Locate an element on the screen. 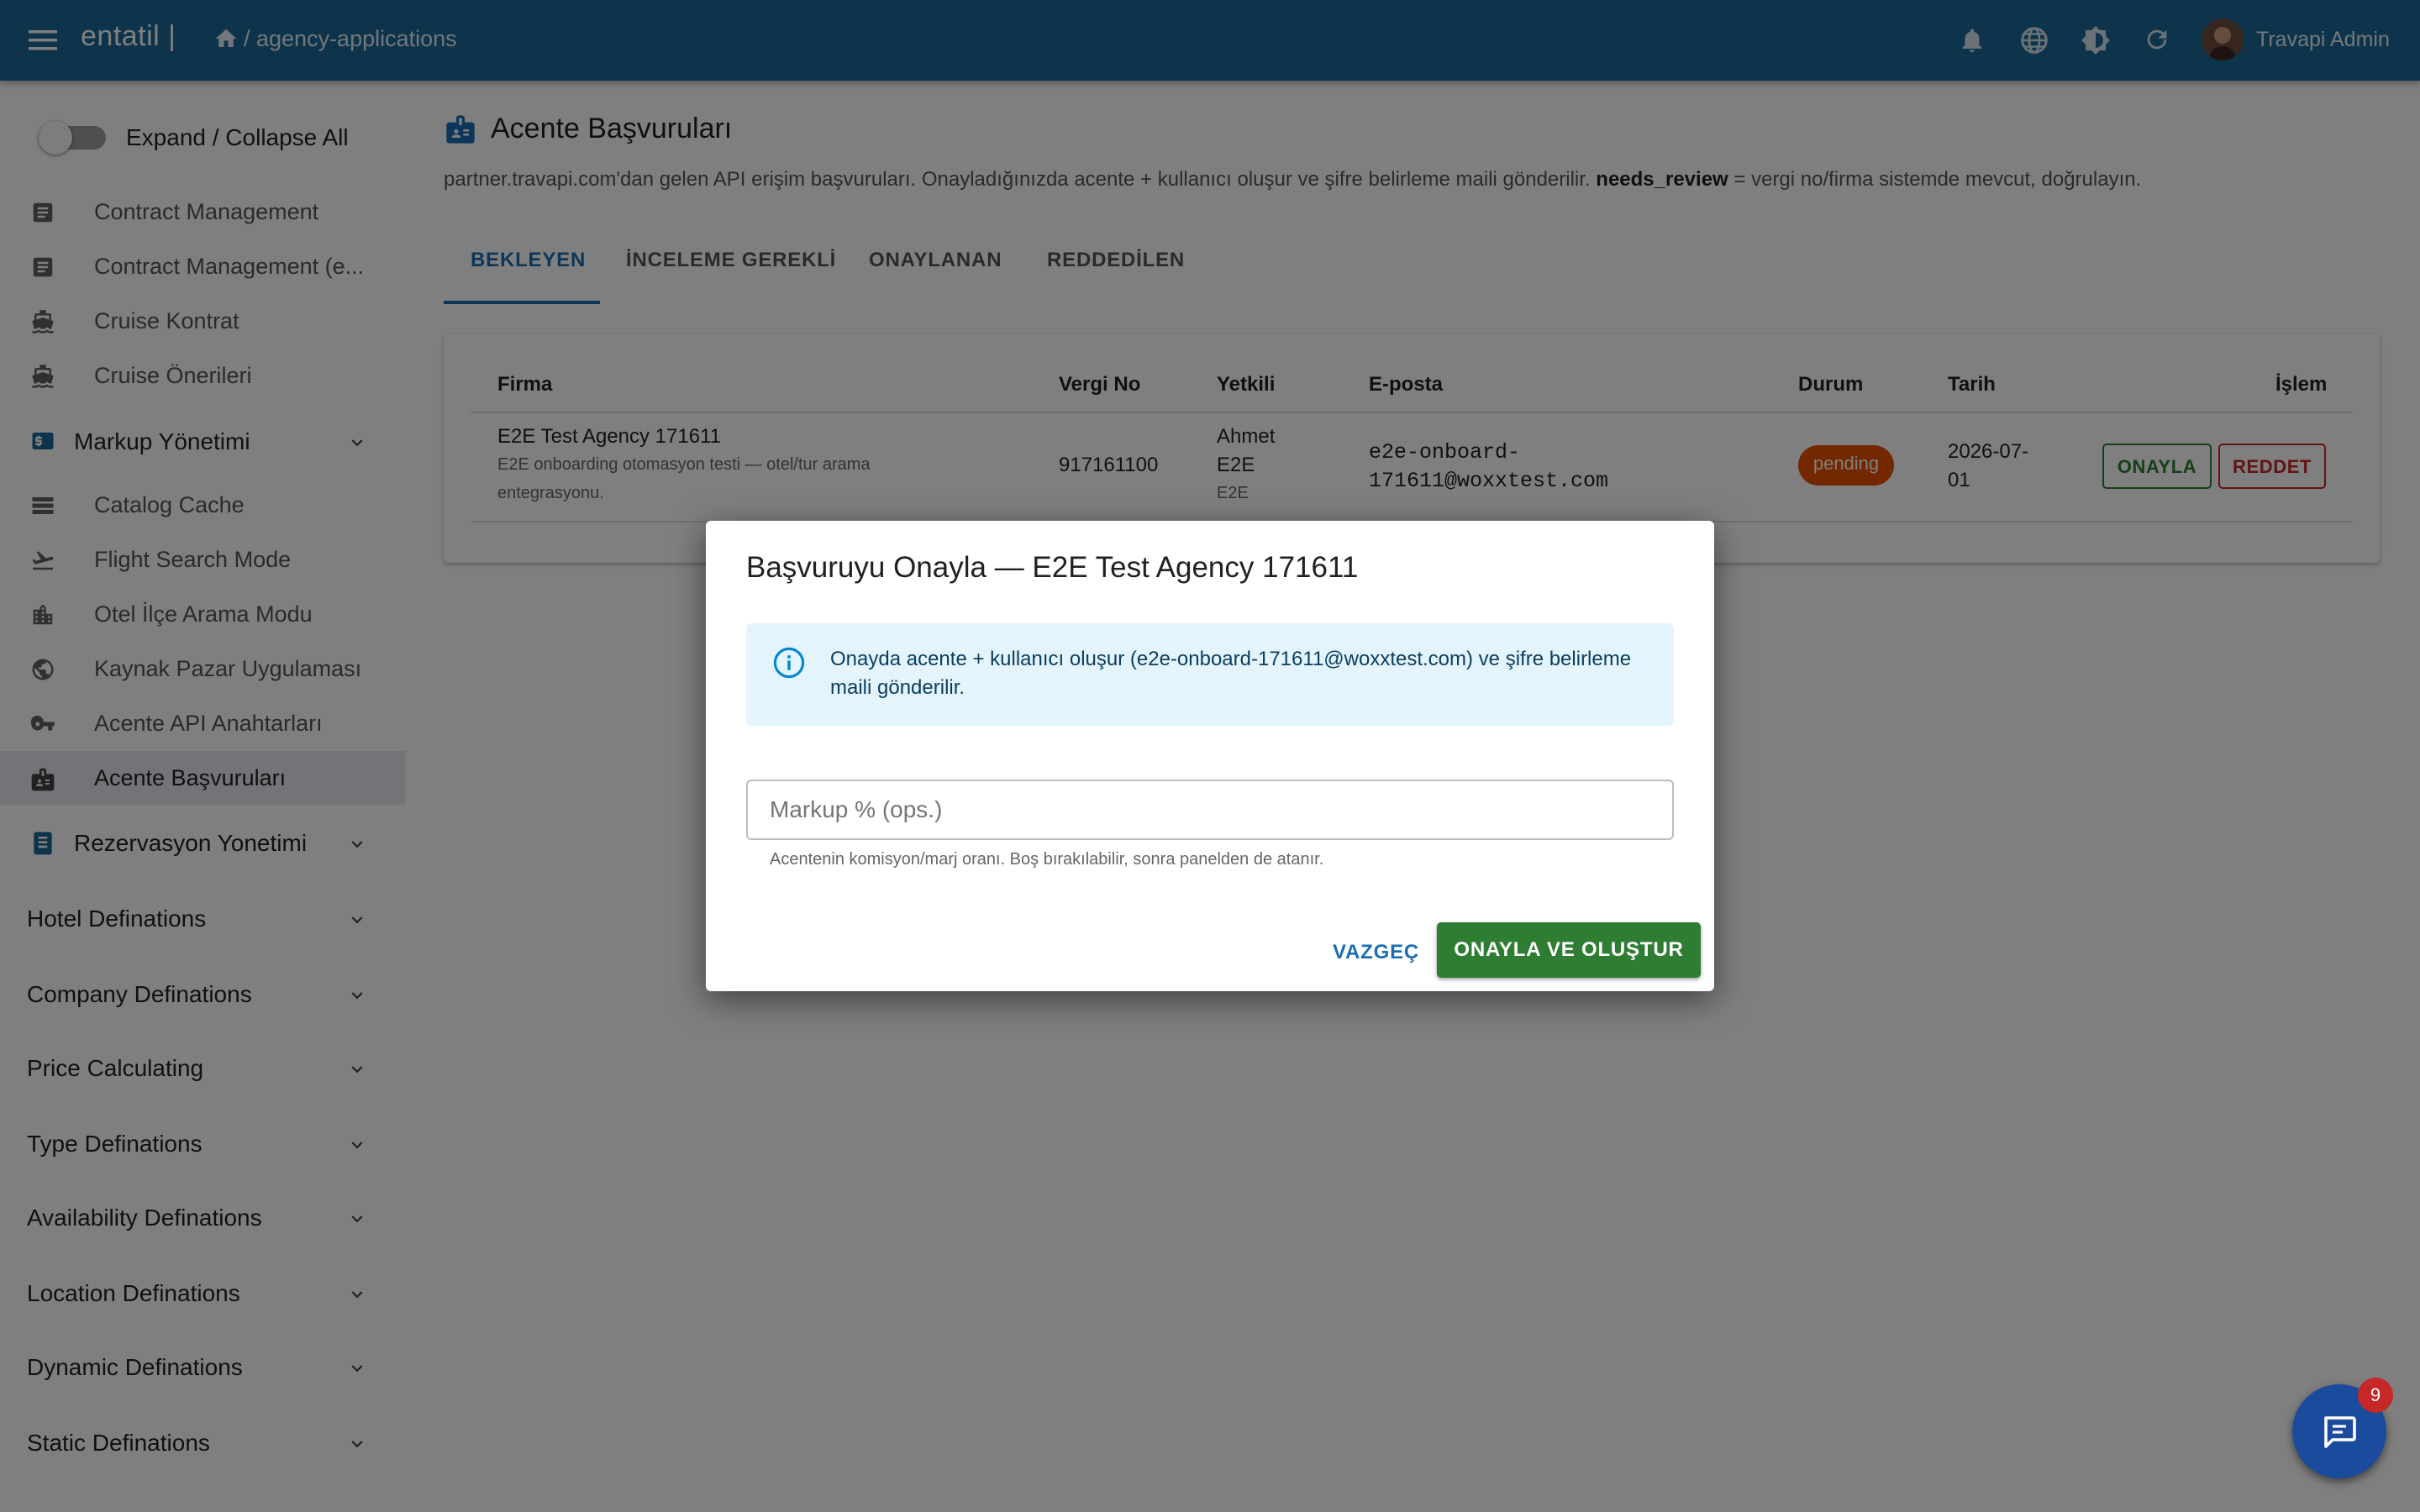  chat-unread-badge: 9 is located at coordinates (2375, 1395).